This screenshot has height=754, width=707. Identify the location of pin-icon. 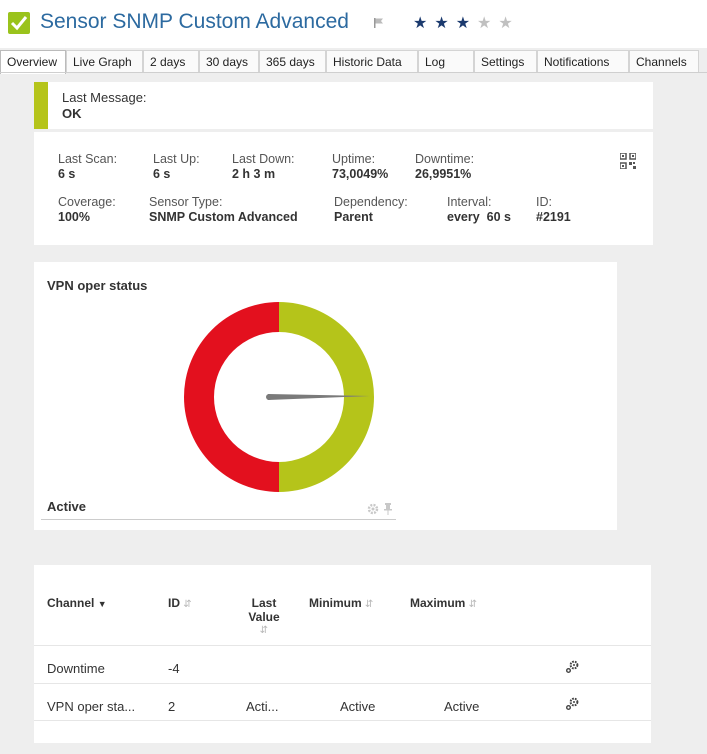
(388, 509).